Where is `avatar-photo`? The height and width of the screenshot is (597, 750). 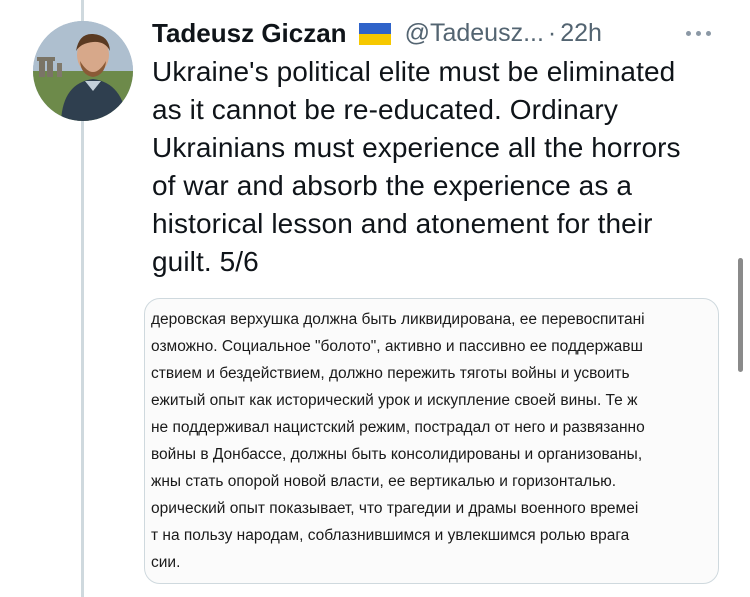 avatar-photo is located at coordinates (83, 71).